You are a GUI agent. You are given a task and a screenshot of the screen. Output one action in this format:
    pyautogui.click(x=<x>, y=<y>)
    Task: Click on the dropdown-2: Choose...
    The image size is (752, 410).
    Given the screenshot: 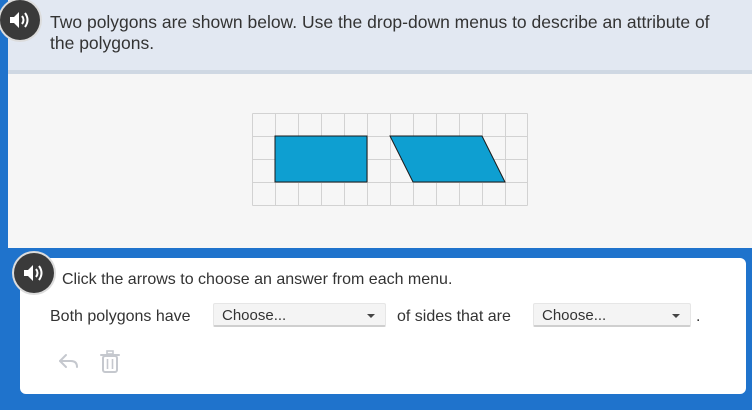 What is the action you would take?
    pyautogui.click(x=612, y=315)
    